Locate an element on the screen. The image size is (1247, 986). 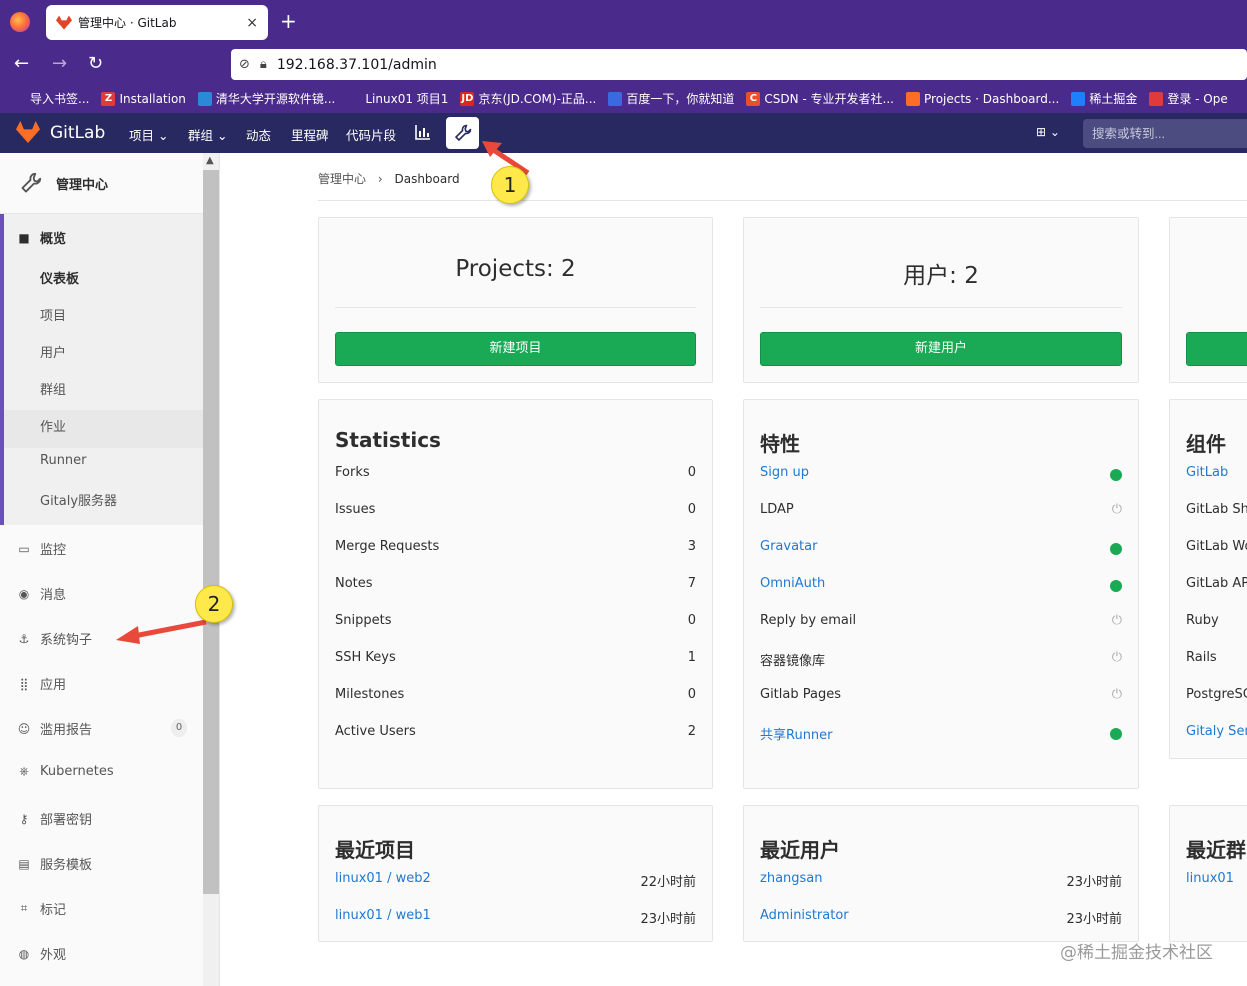
feature-label: Sign up is located at coordinates (784, 472).